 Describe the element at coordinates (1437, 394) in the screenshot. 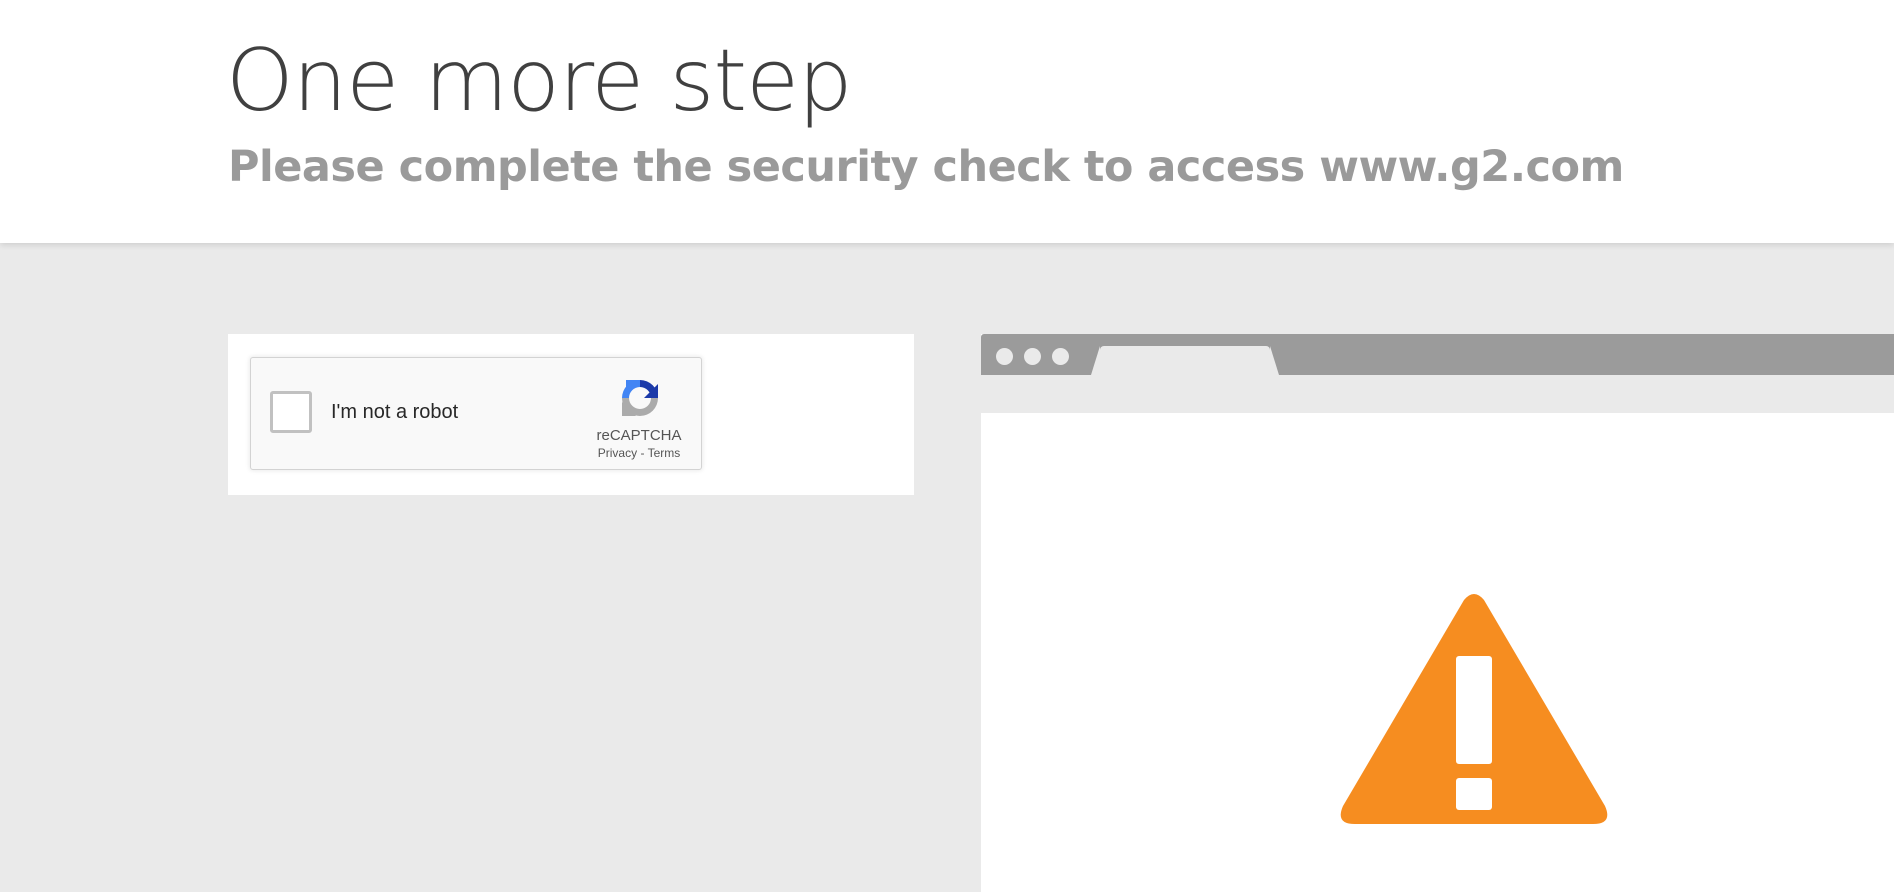

I see `browser-addressbar` at that location.